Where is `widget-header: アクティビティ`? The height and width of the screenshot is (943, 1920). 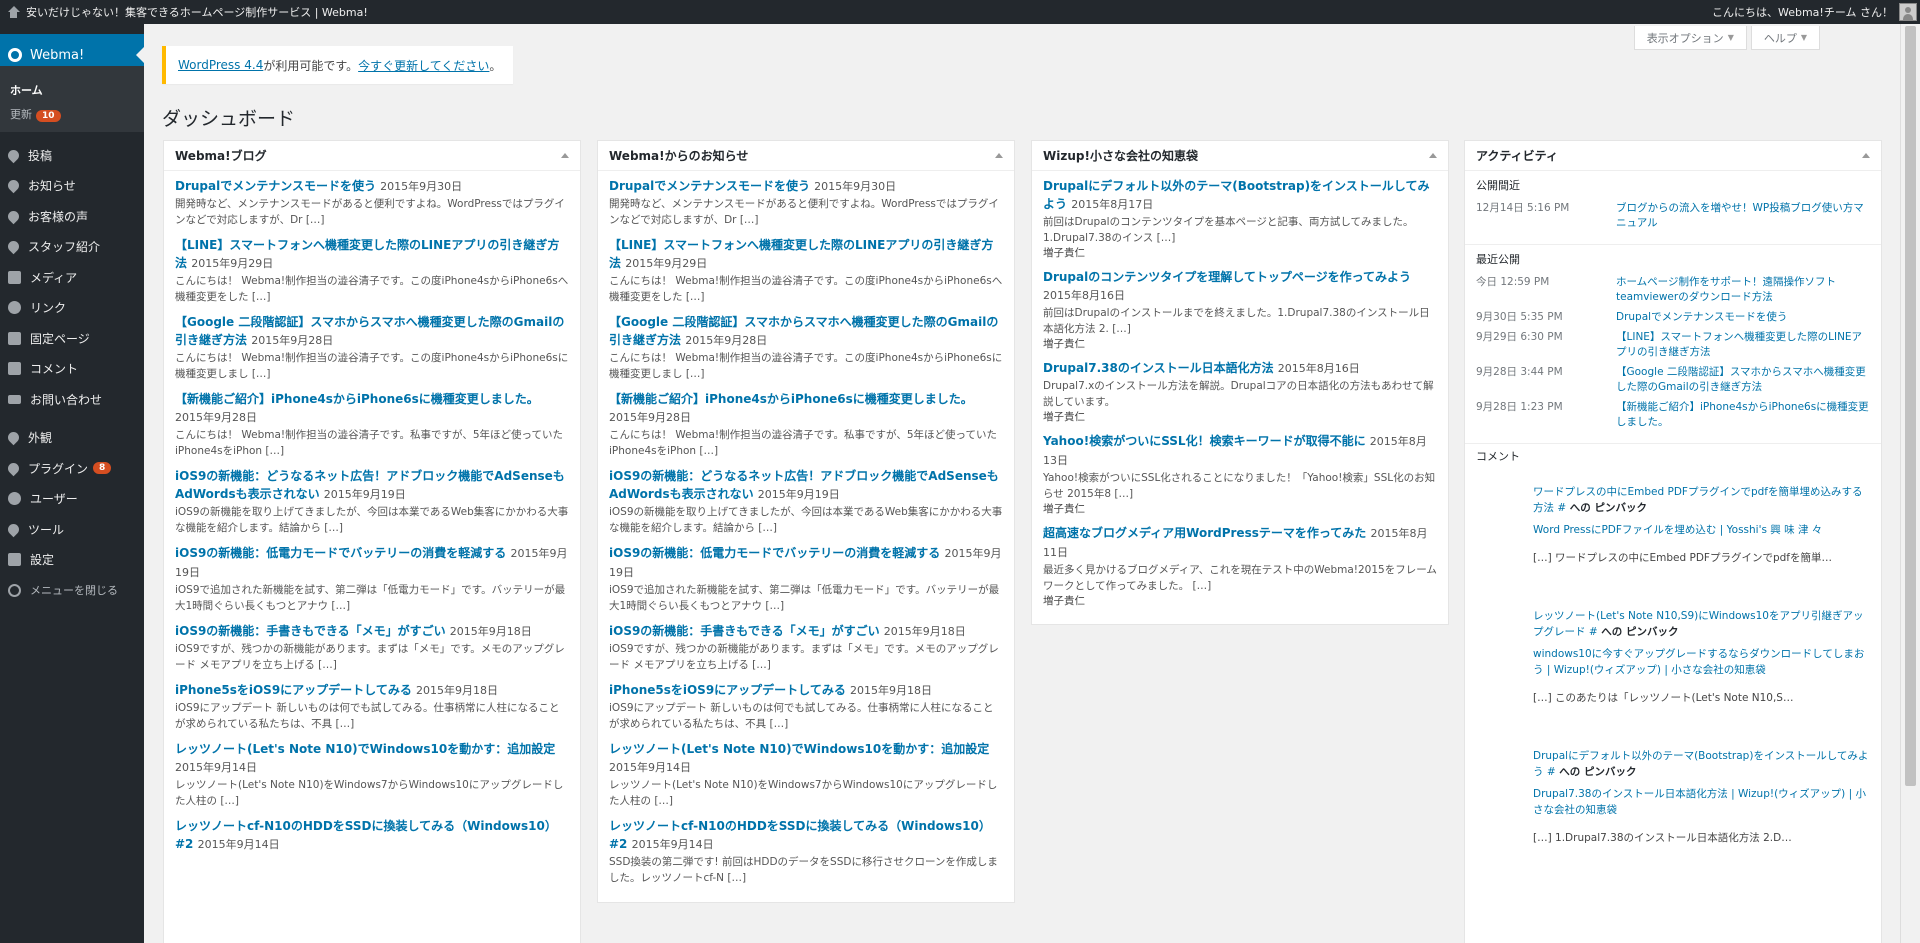 widget-header: アクティビティ is located at coordinates (1673, 156).